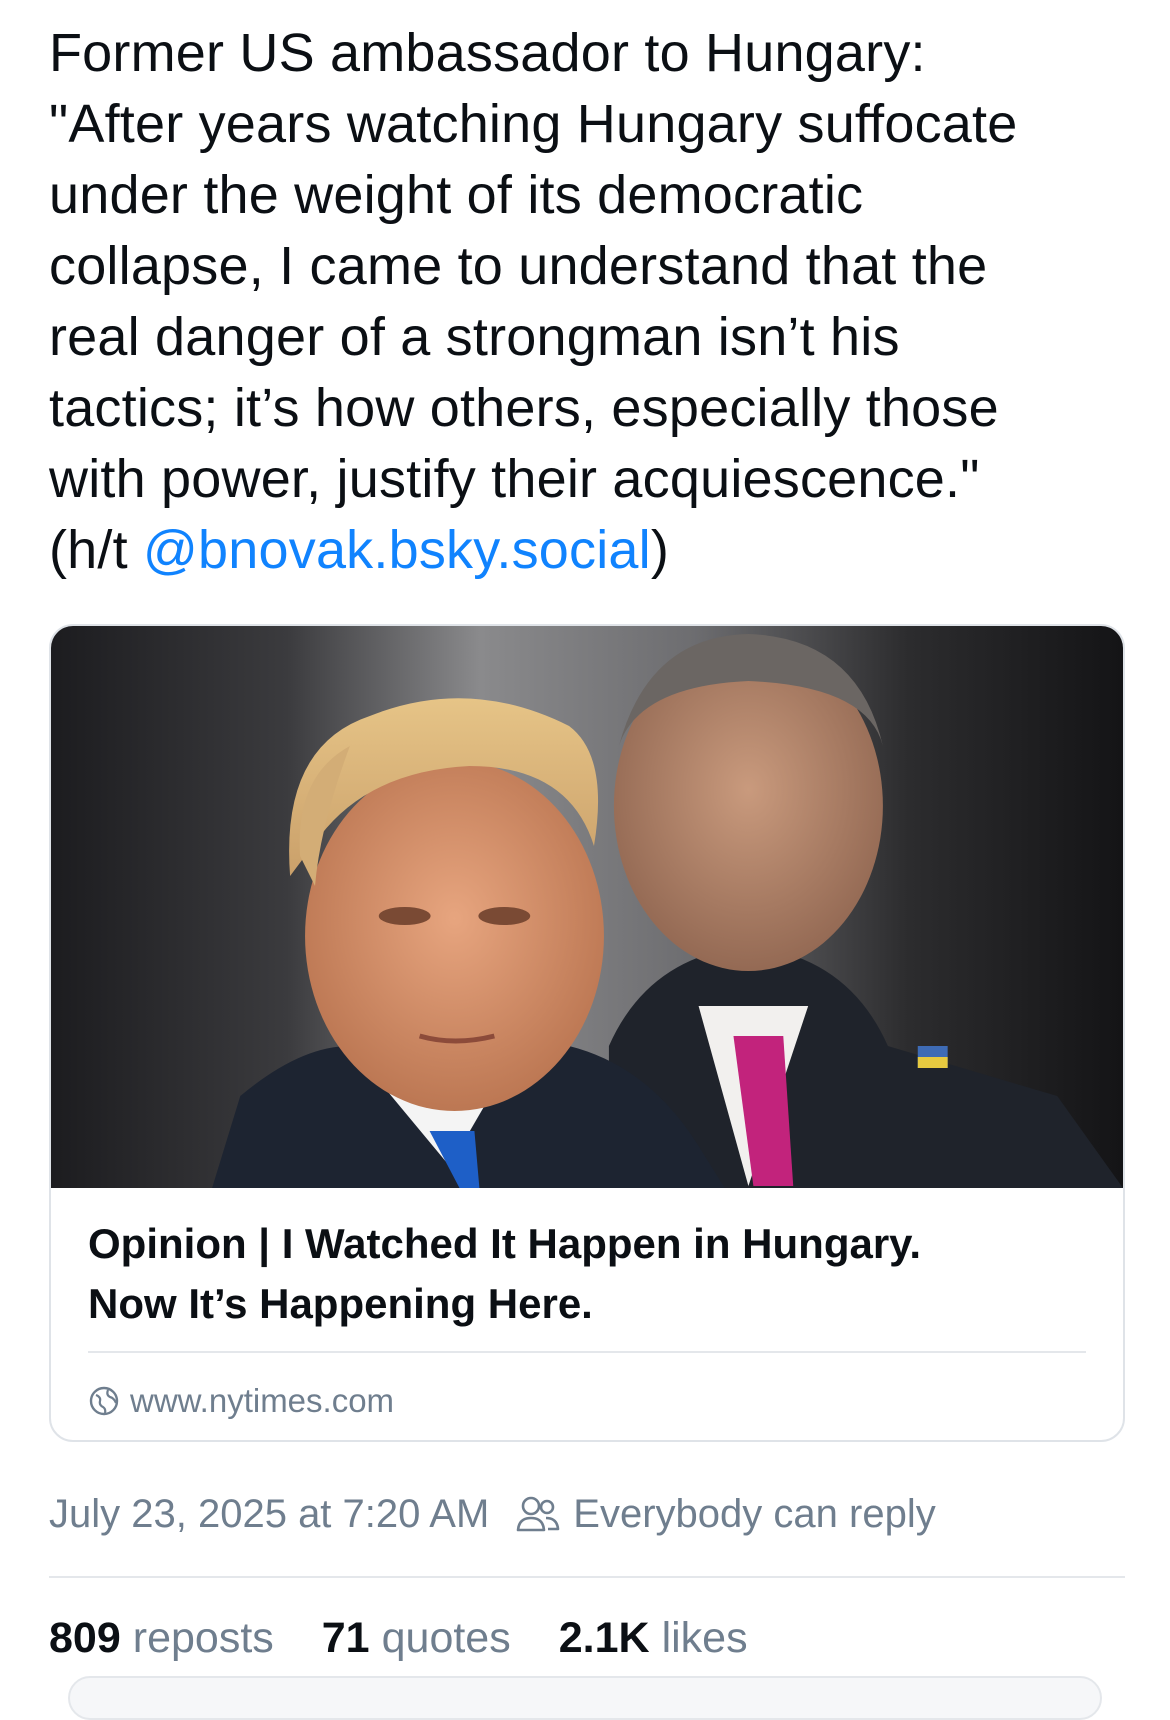  I want to click on reposts-stat: 809 reposts, so click(161, 1638).